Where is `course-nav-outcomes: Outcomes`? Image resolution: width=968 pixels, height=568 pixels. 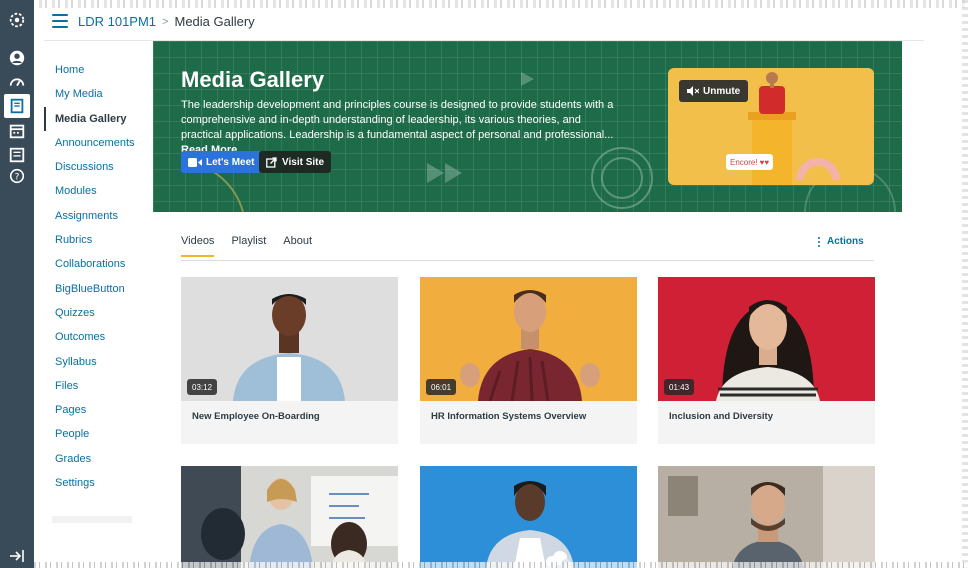
course-nav-outcomes: Outcomes is located at coordinates (94, 337).